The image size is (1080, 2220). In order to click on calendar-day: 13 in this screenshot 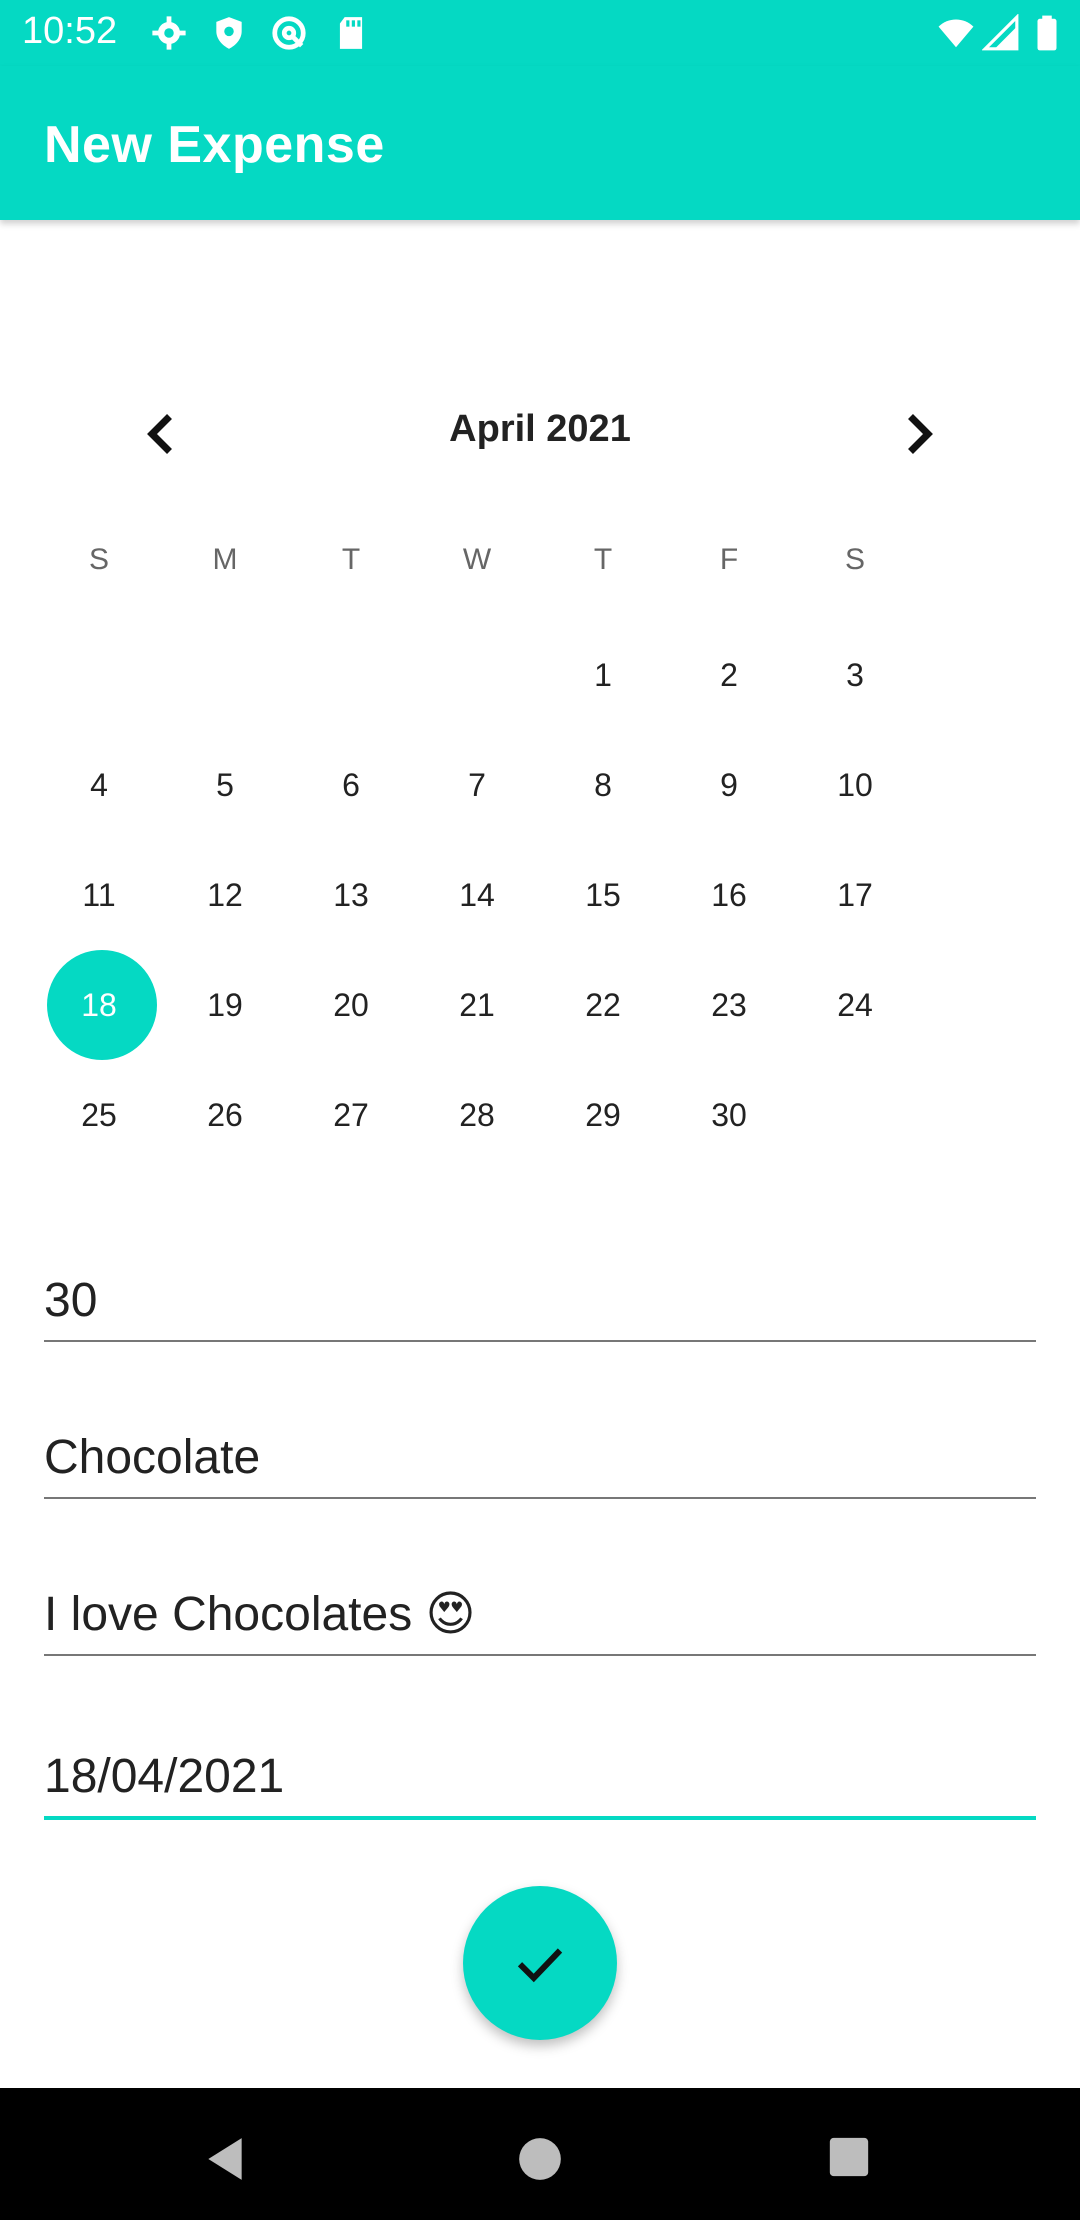, I will do `click(351, 895)`.